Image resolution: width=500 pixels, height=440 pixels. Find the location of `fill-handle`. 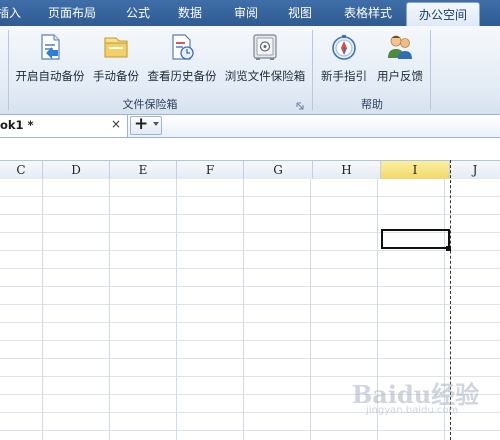

fill-handle is located at coordinates (448, 248).